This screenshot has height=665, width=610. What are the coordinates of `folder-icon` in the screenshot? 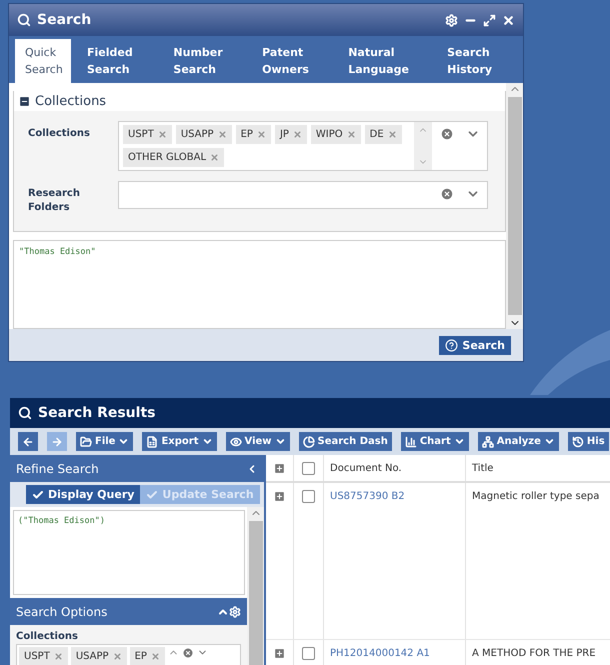 It's located at (86, 442).